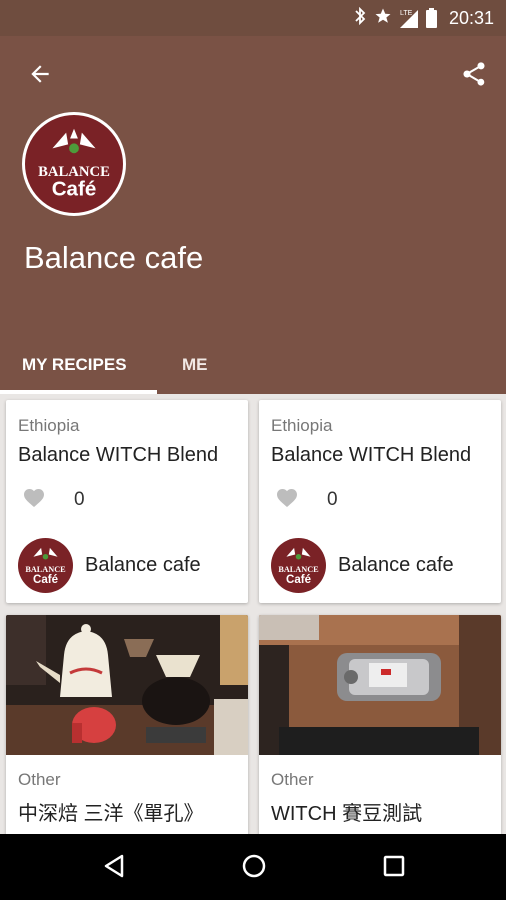  I want to click on nav-back-button, so click(114, 868).